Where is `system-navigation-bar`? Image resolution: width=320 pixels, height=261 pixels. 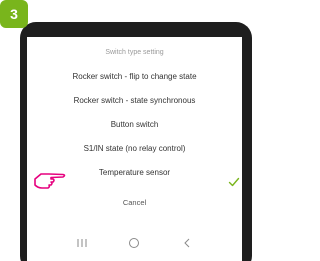 system-navigation-bar is located at coordinates (134, 242).